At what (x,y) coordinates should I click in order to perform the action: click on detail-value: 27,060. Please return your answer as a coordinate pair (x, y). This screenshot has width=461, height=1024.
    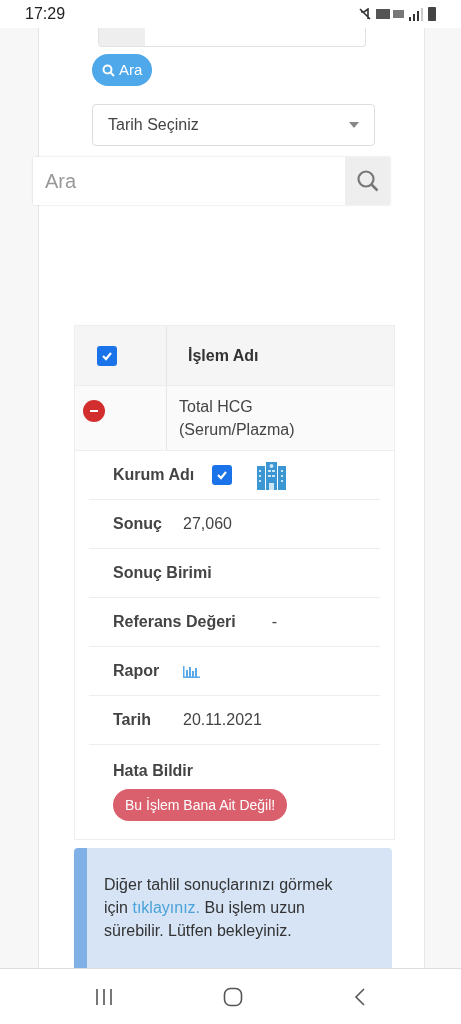
    Looking at the image, I should click on (208, 524).